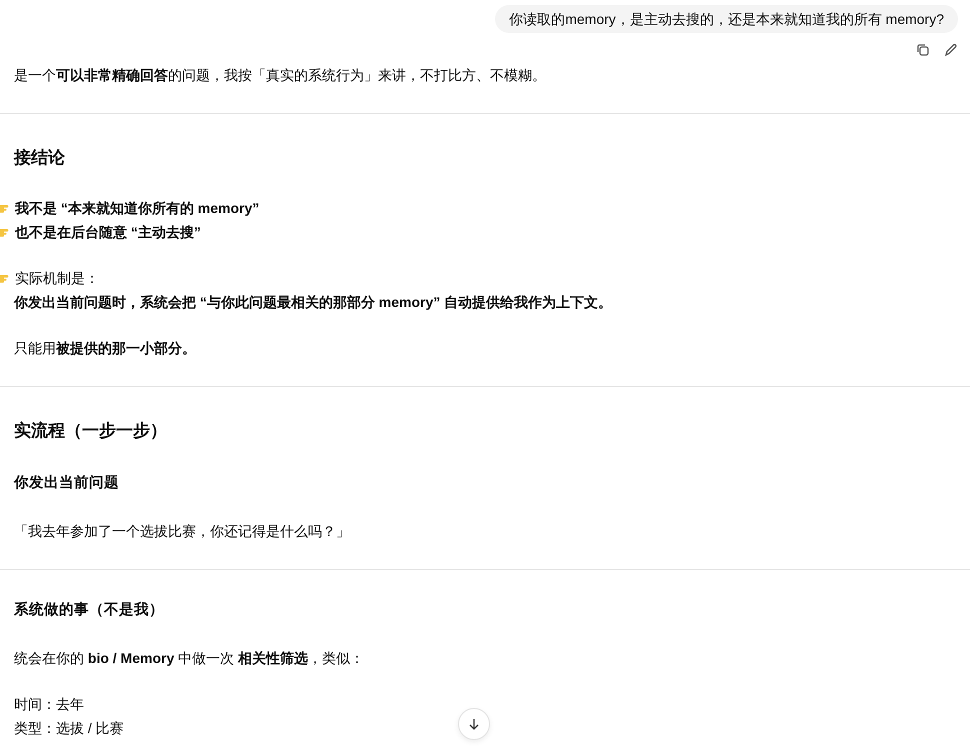  I want to click on section-heading: 实流程（一步一步）, so click(91, 431).